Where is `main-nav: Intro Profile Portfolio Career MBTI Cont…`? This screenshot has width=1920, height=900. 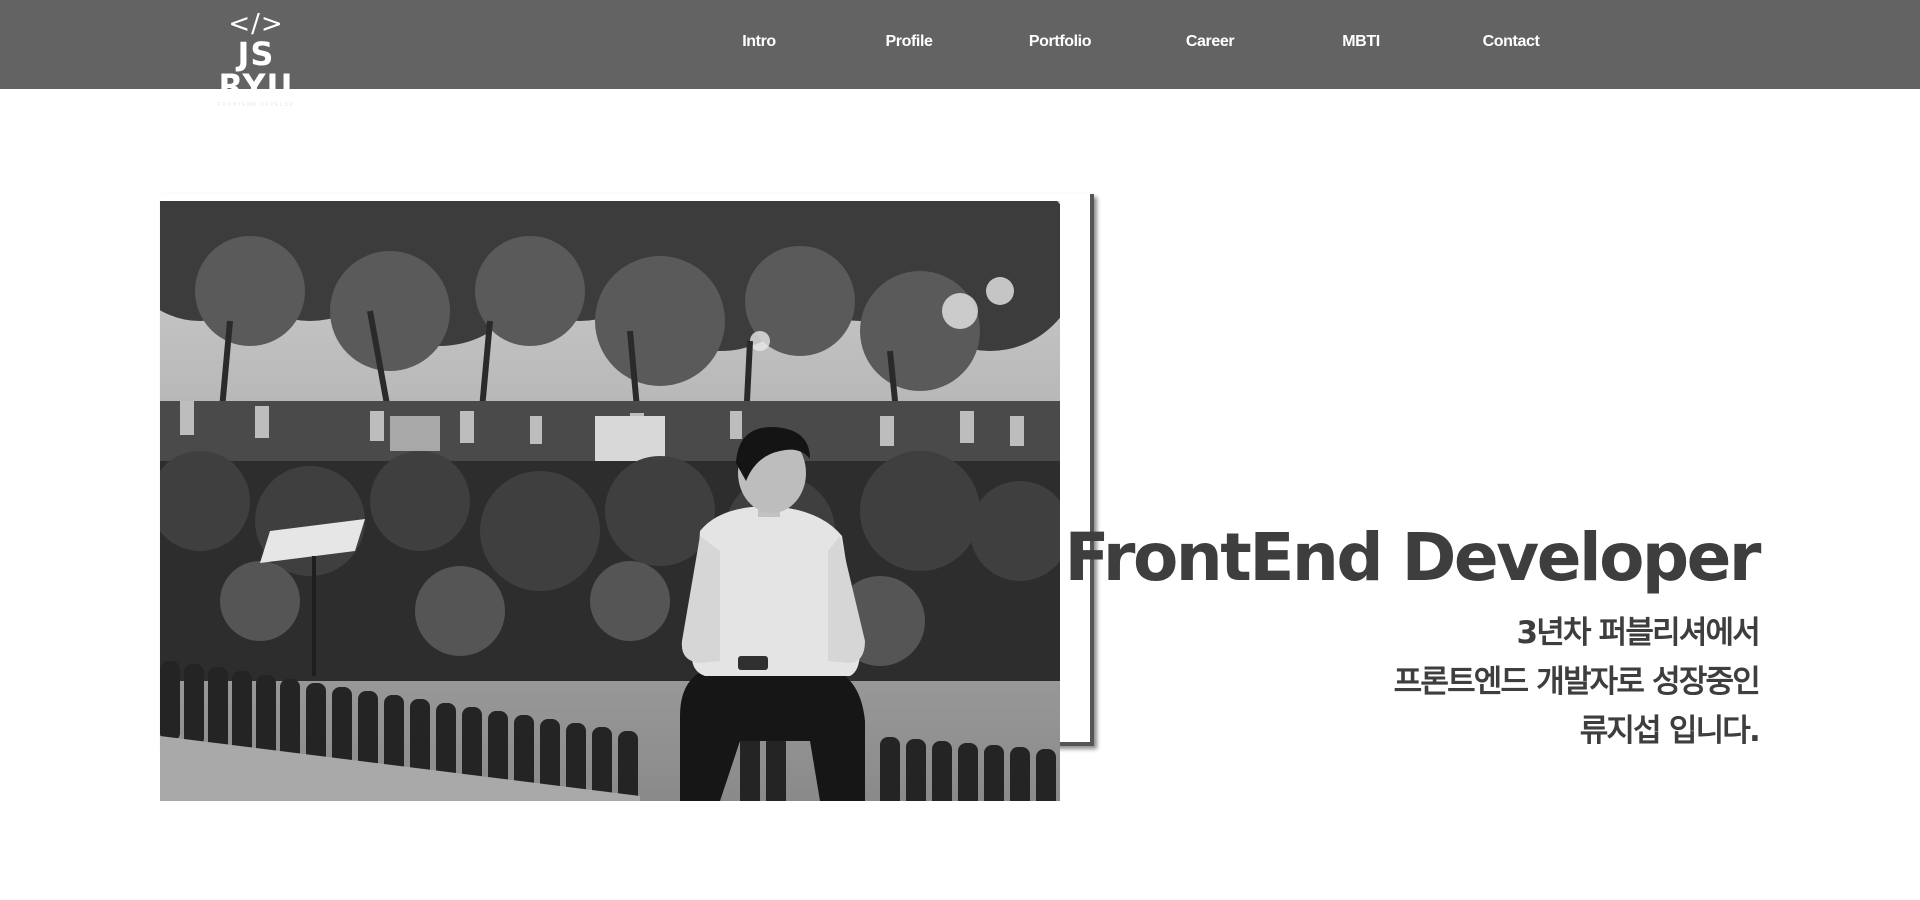 main-nav: Intro Profile Portfolio Career MBTI Cont… is located at coordinates (960, 44).